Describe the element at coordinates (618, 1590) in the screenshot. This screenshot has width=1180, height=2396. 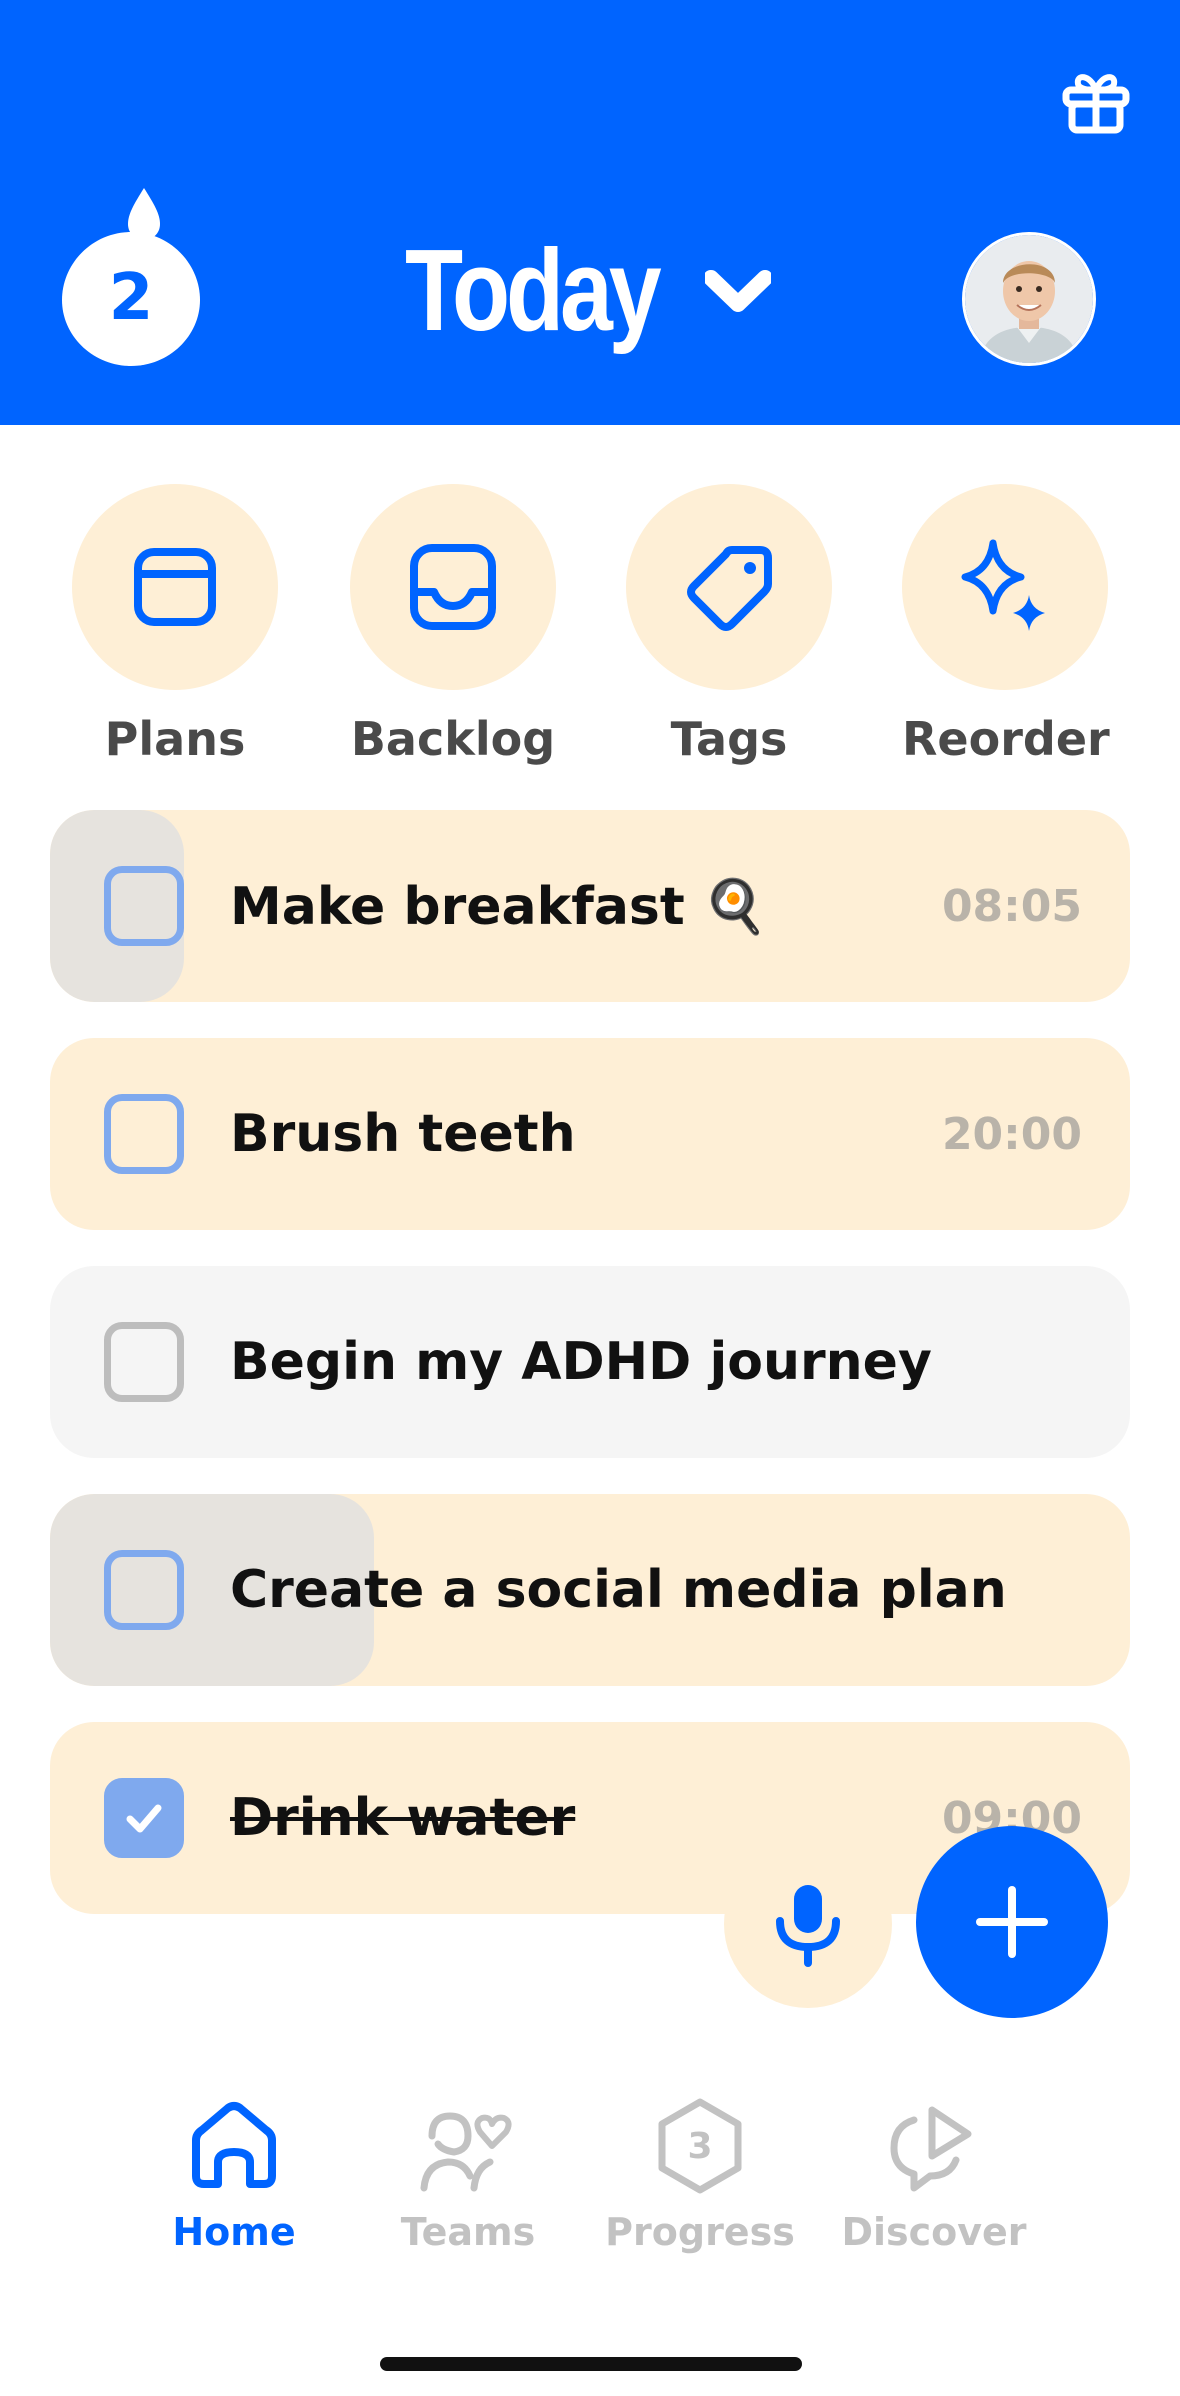
I see `task-title: Create a social media plan` at that location.